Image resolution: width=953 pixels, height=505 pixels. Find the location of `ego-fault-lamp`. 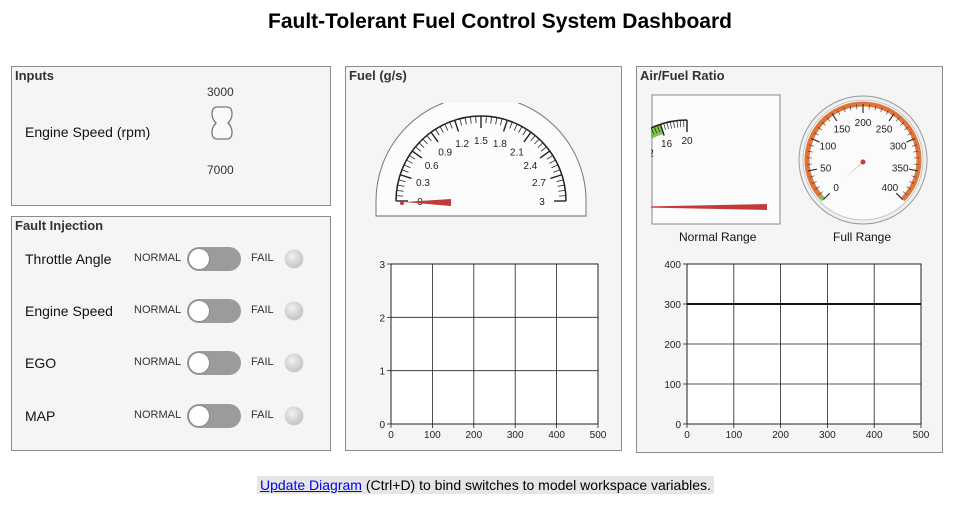

ego-fault-lamp is located at coordinates (294, 363).